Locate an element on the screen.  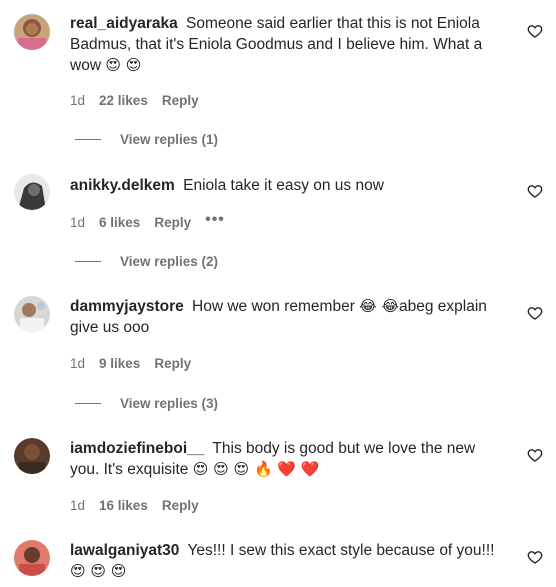
view-replies-button: View replies (3) is located at coordinates (146, 403).